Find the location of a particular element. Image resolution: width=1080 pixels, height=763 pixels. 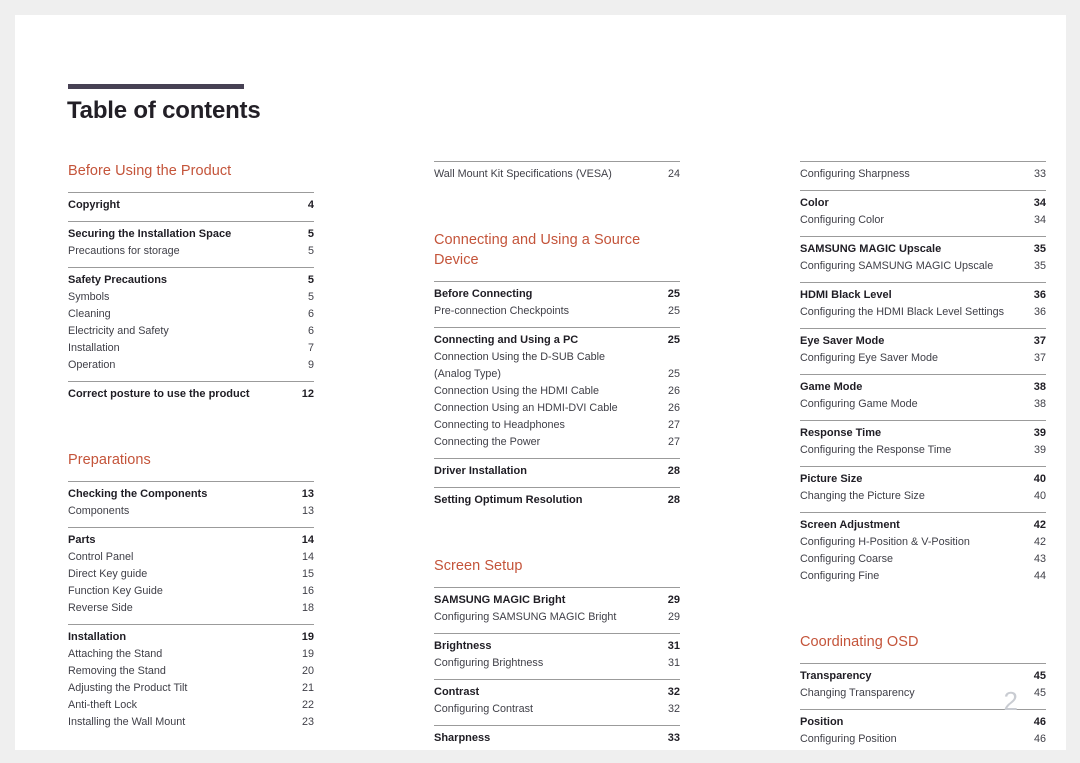

toc-entry-chapter: Securing the Installation Space 5 is located at coordinates (191, 234).